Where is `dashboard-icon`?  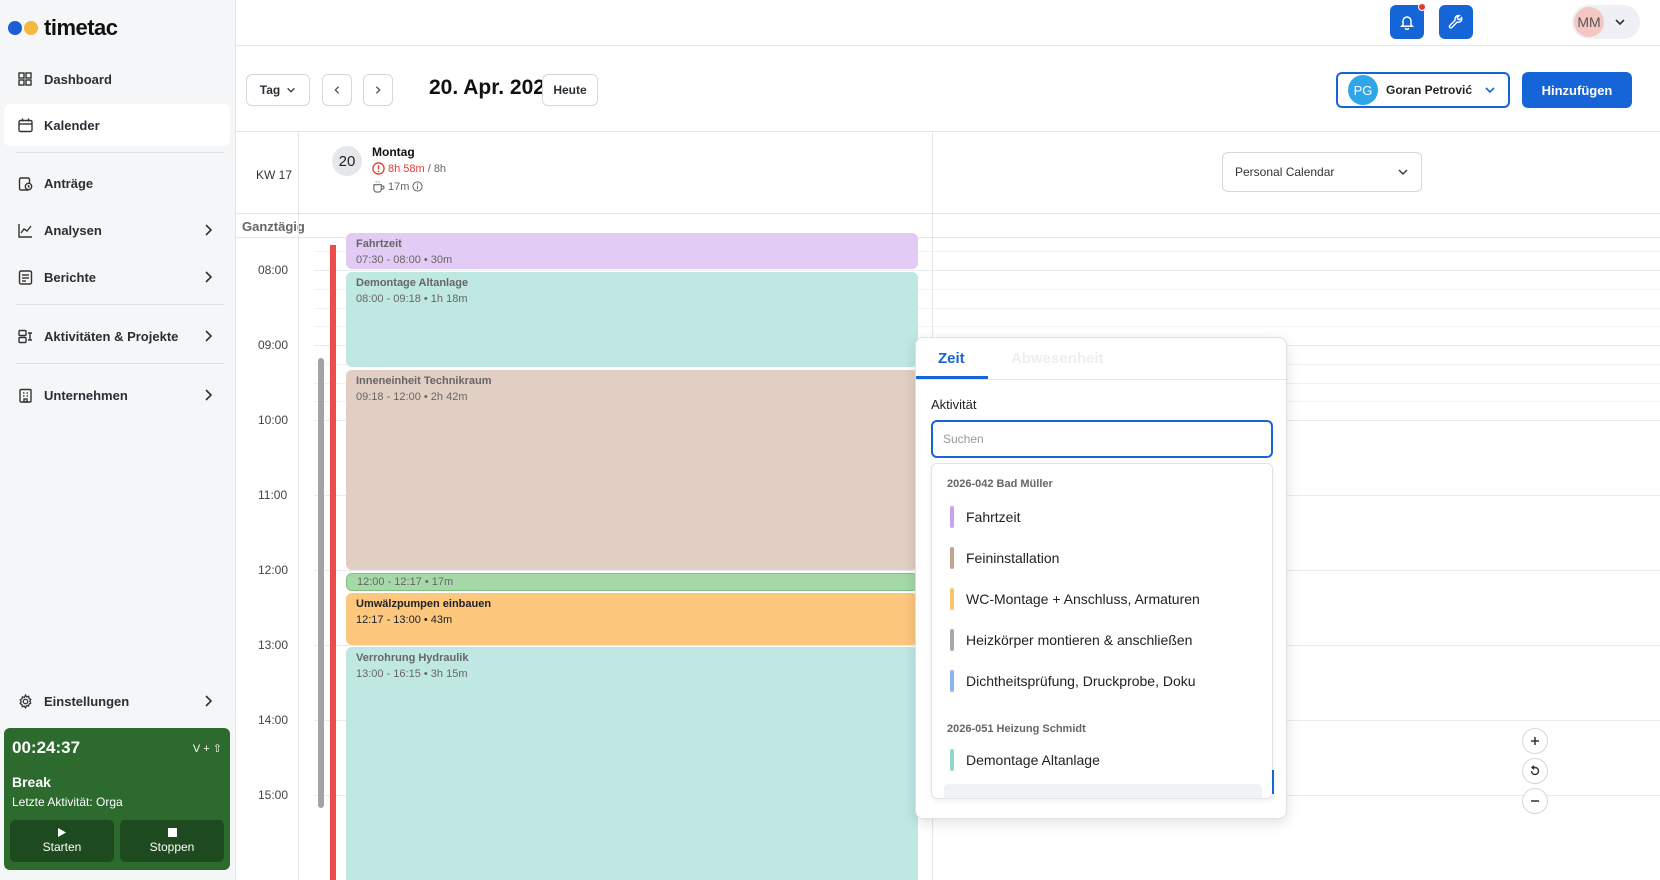 dashboard-icon is located at coordinates (25, 79).